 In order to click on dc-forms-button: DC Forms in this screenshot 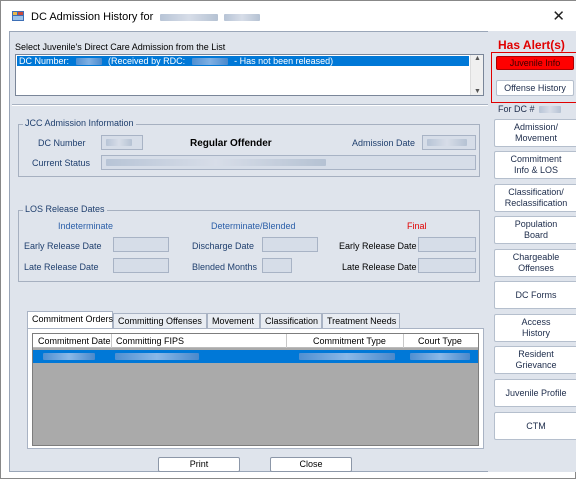, I will do `click(535, 295)`.